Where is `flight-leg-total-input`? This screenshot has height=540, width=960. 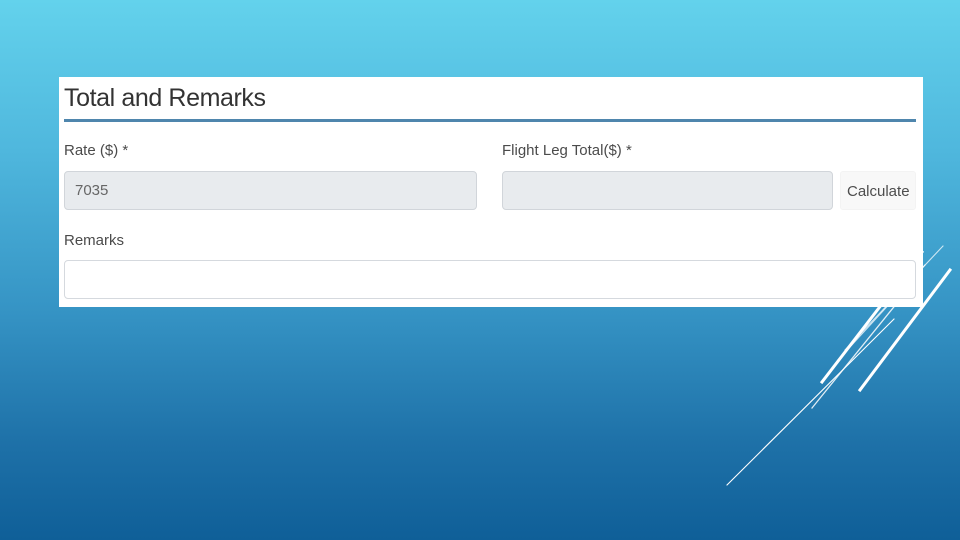 flight-leg-total-input is located at coordinates (667, 190).